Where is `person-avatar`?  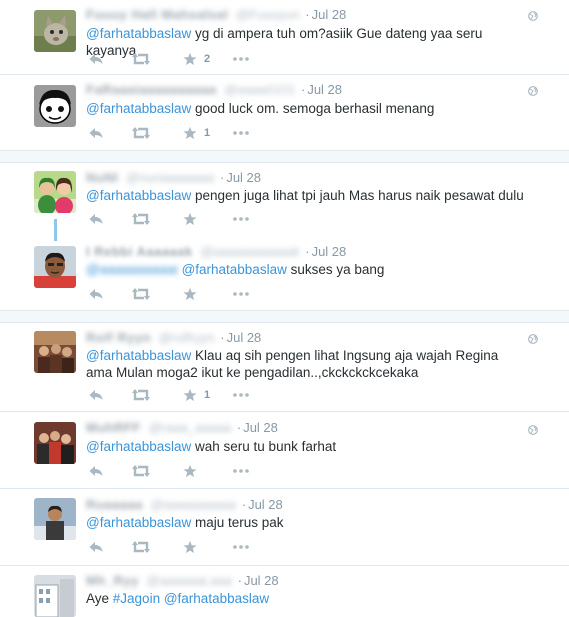
person-avatar is located at coordinates (55, 519).